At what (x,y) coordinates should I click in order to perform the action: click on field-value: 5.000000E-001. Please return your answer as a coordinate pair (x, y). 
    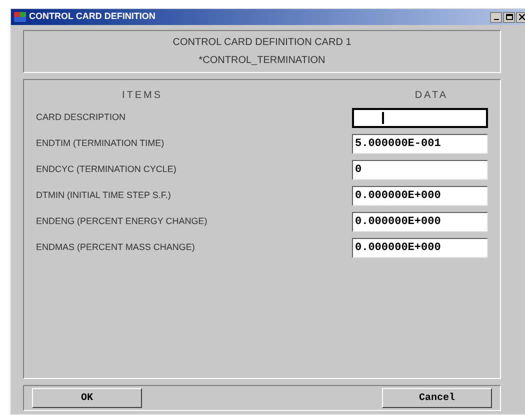
    Looking at the image, I should click on (398, 144).